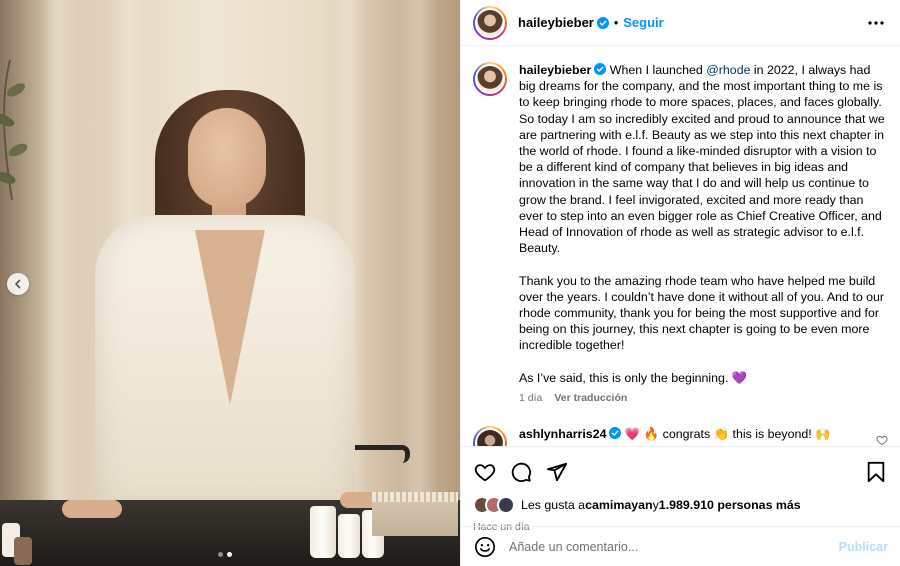  What do you see at coordinates (225, 554) in the screenshot?
I see `carousel-indicator` at bounding box center [225, 554].